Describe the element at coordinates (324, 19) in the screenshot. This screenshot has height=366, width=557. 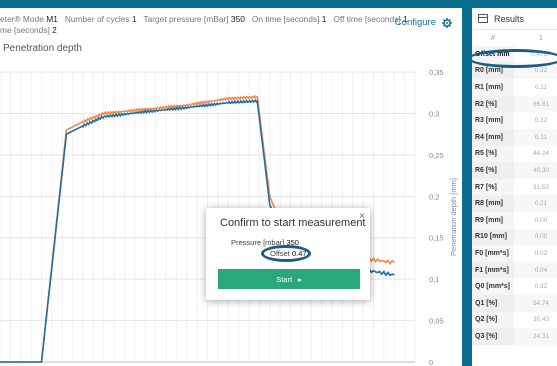
I see `param-ontime-value: 1` at that location.